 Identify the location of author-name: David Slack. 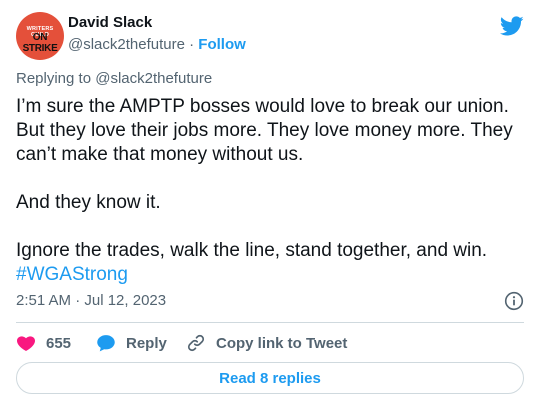
(110, 22).